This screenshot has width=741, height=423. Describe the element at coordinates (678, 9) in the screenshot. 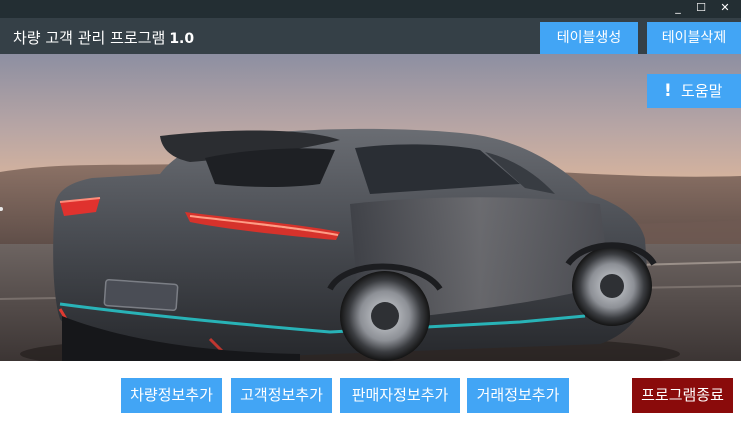

I see `minimize-icon: _` at that location.